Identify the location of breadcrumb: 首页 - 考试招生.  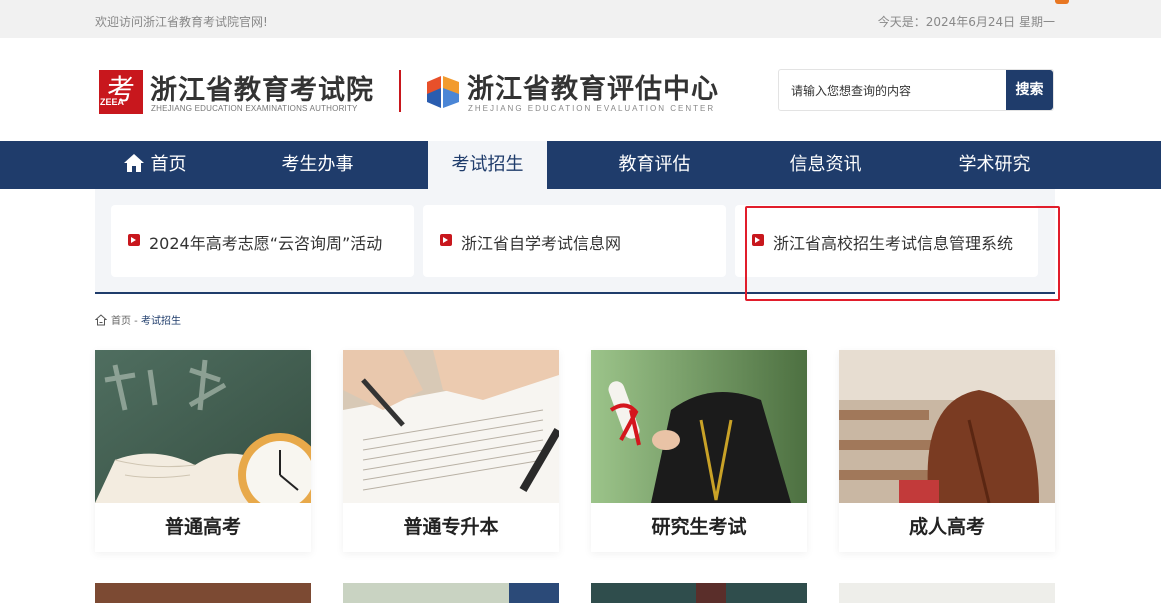
(138, 319).